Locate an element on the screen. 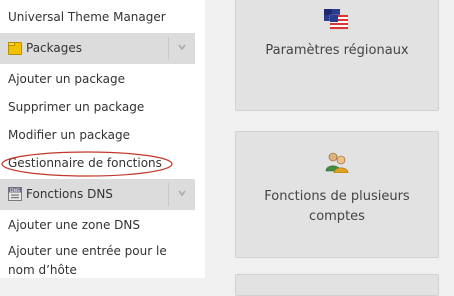  card-partial is located at coordinates (337, 285).